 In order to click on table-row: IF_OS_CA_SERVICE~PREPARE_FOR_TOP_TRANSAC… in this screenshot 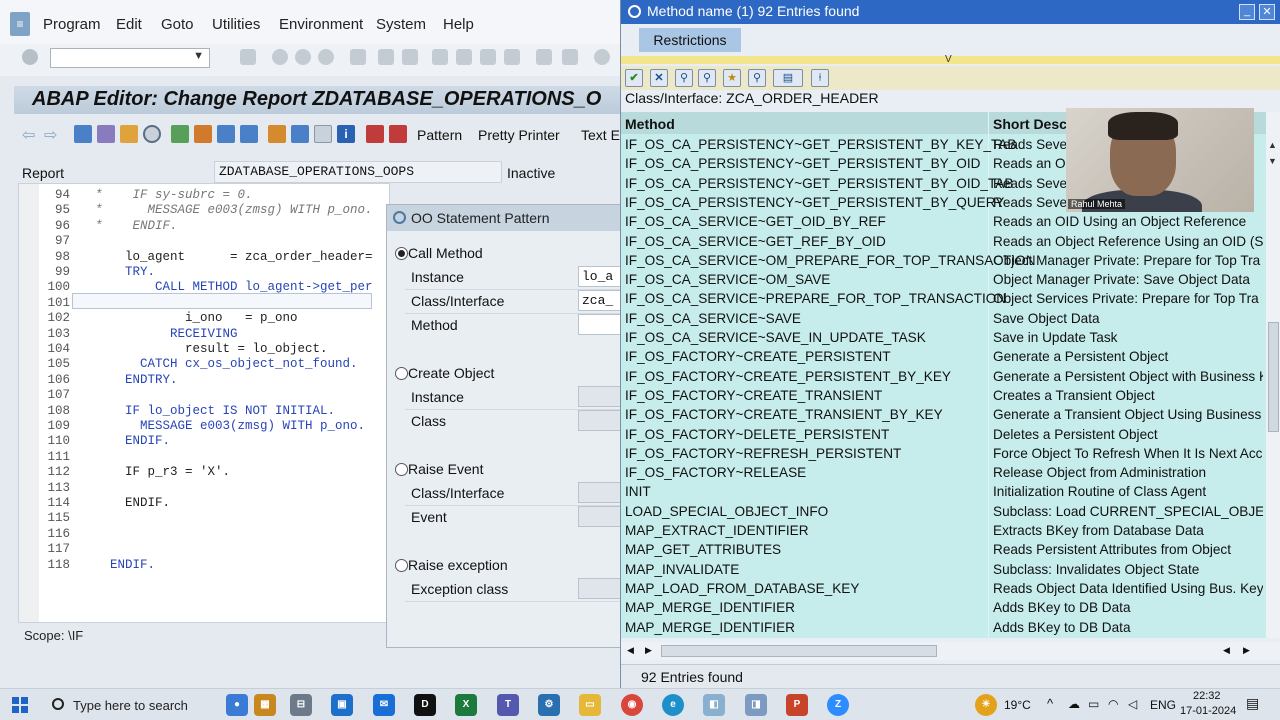, I will do `click(943, 299)`.